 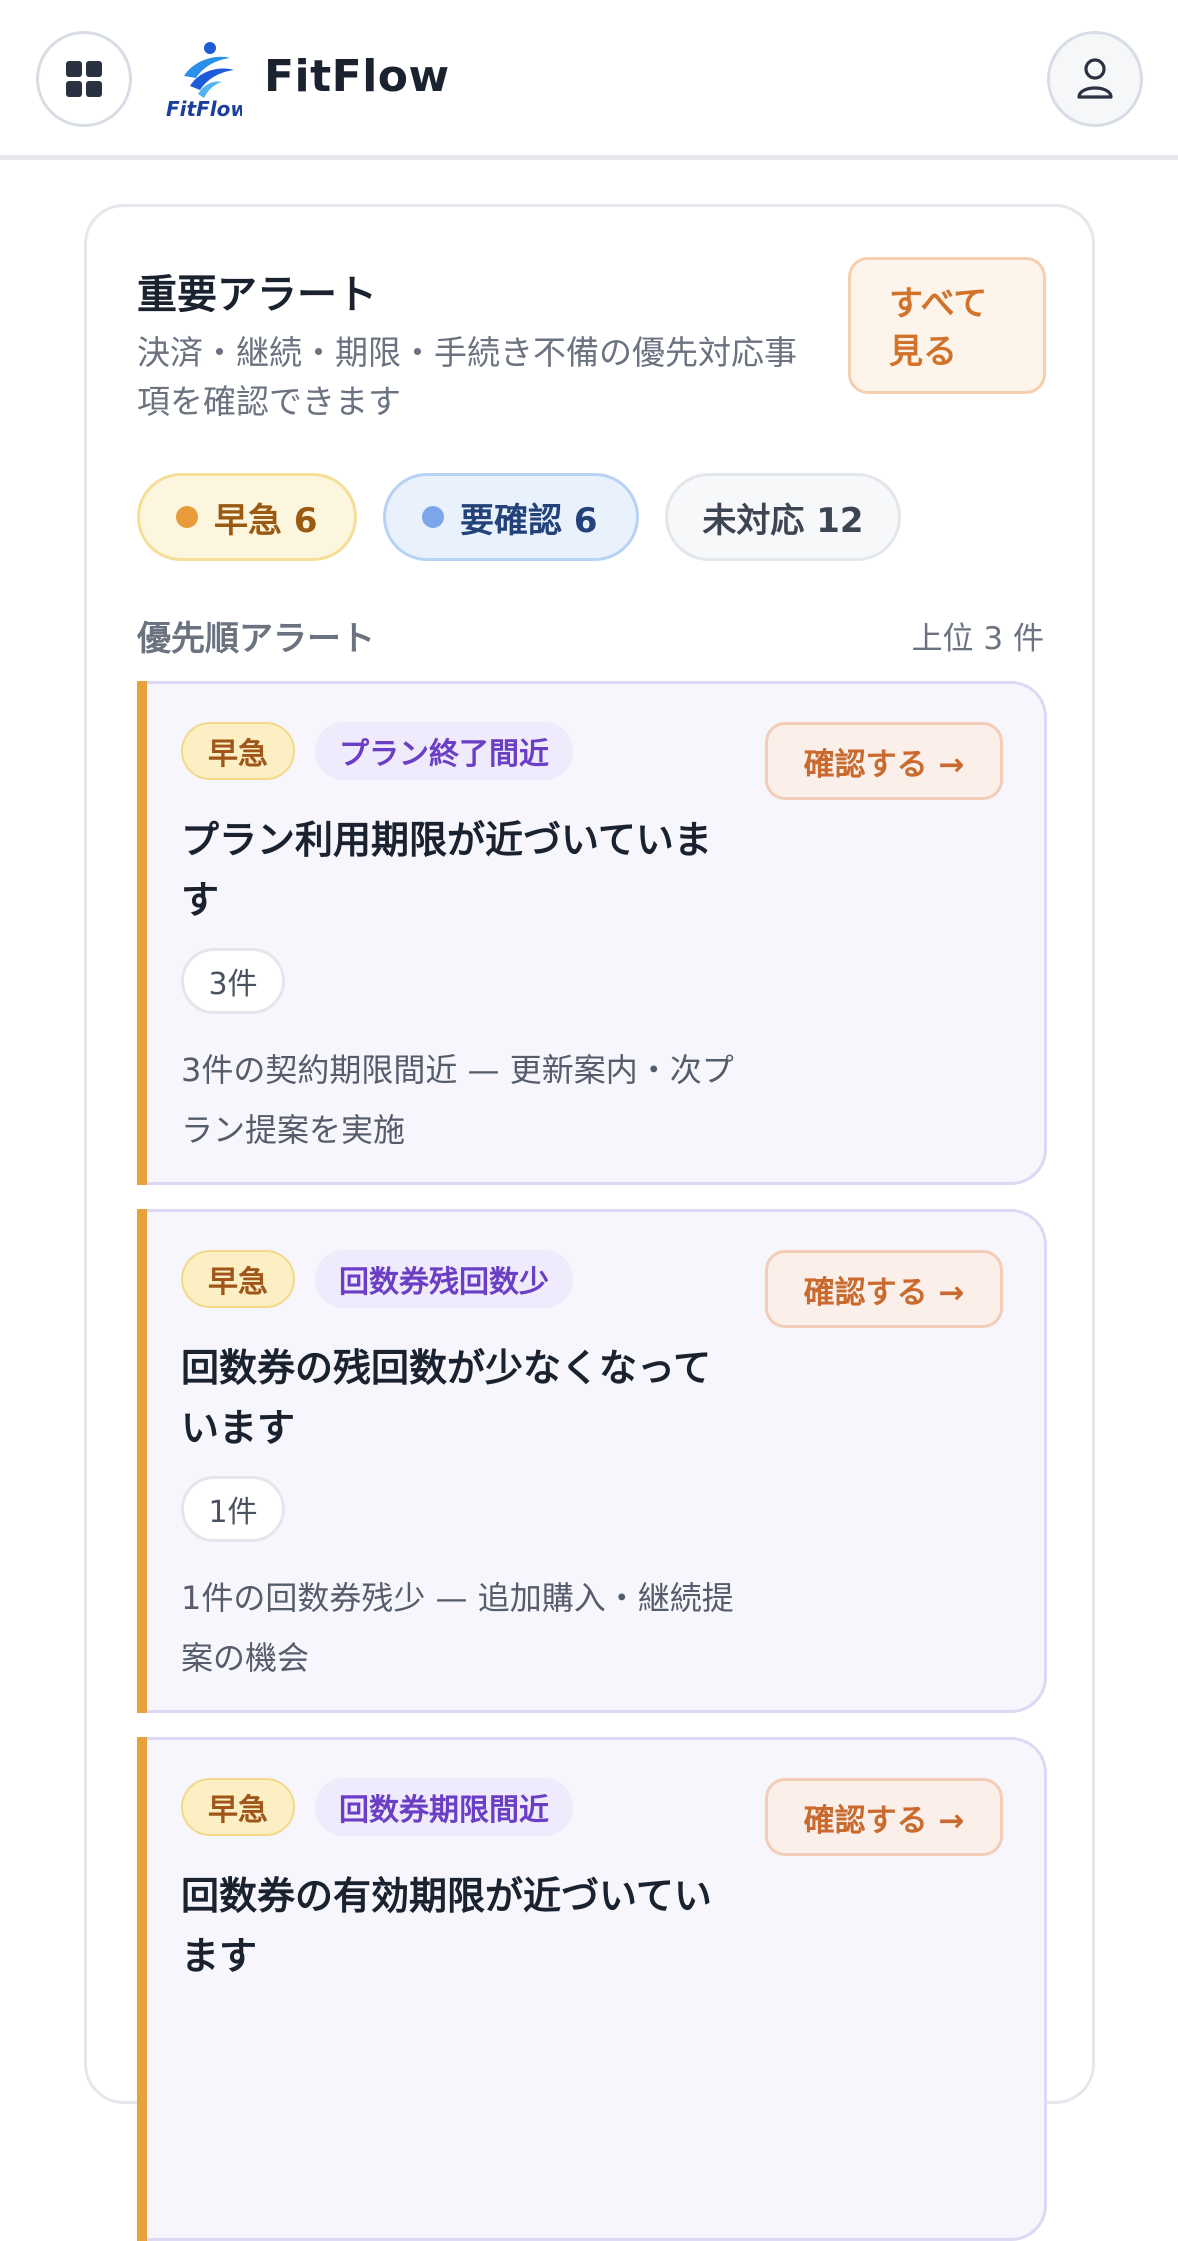 I want to click on alert-title: 回数券の有効期限が近づいています, so click(x=446, y=1926).